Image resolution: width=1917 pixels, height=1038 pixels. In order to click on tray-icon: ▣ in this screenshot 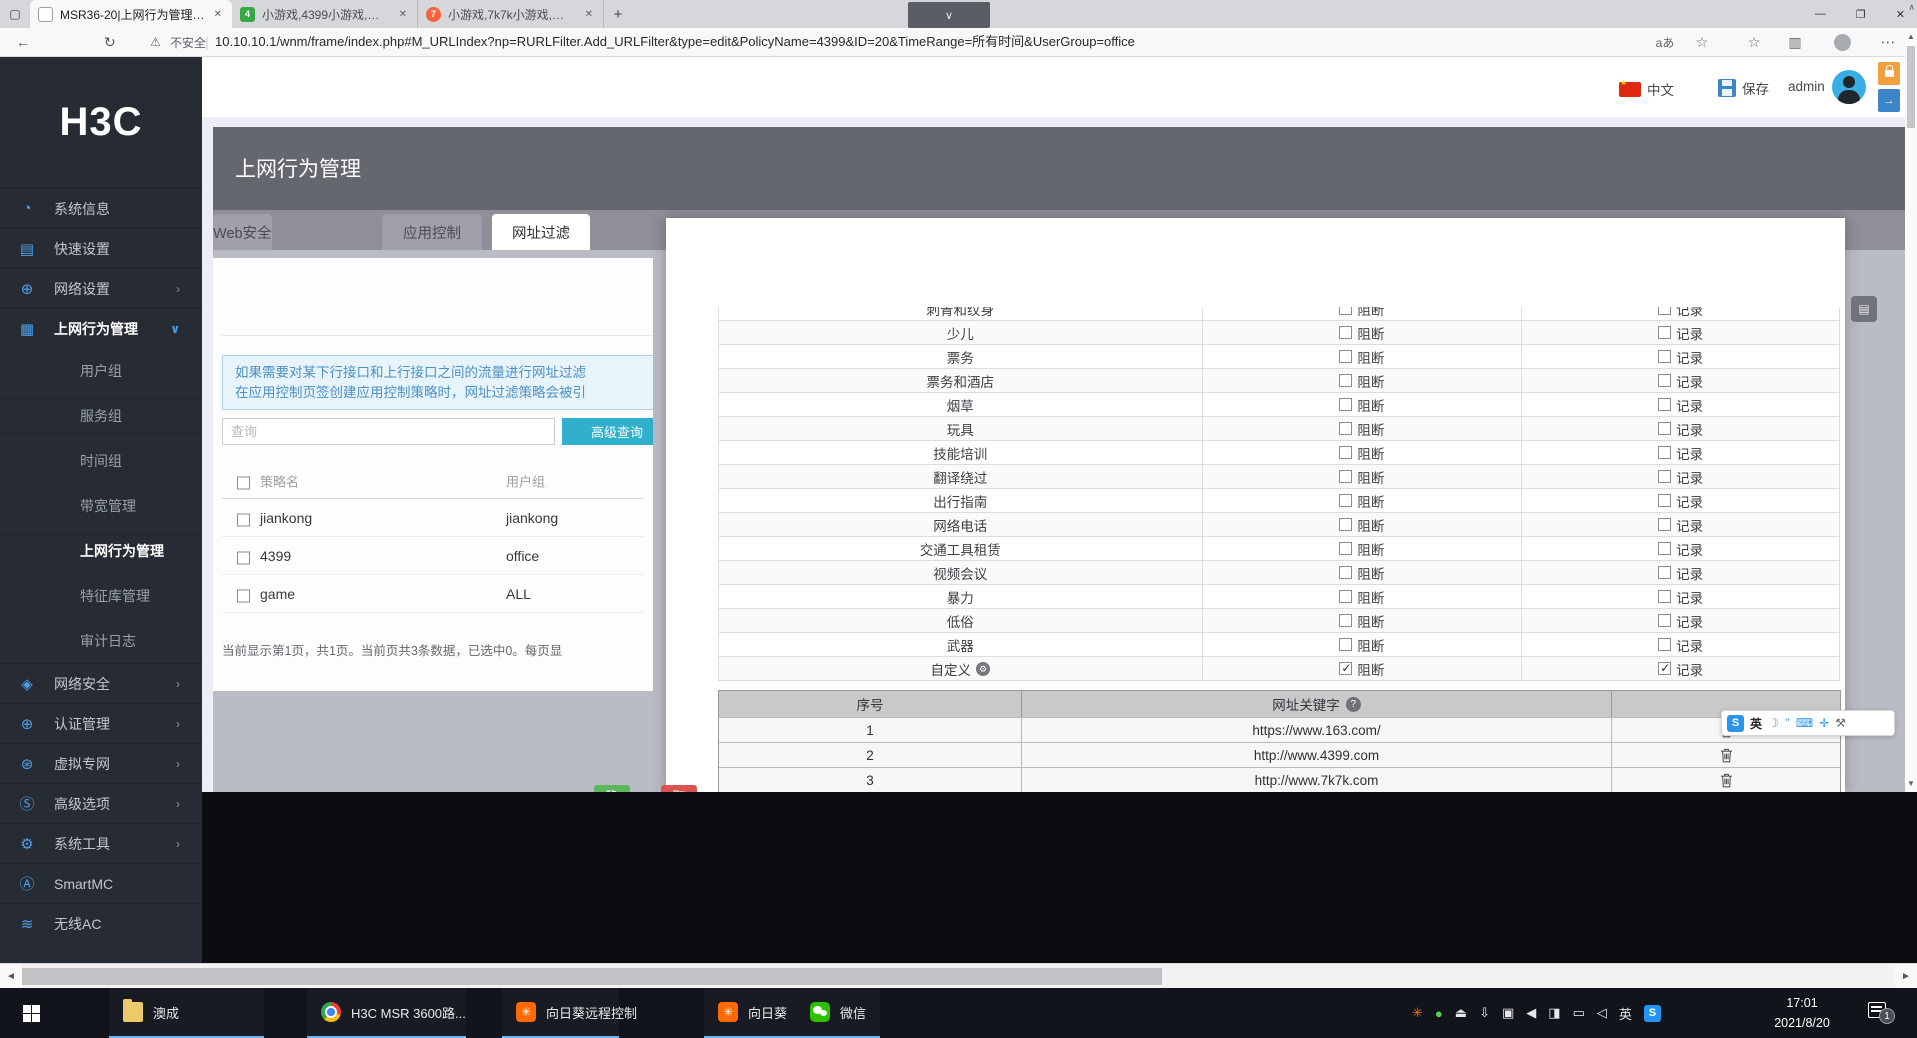, I will do `click(1508, 1013)`.